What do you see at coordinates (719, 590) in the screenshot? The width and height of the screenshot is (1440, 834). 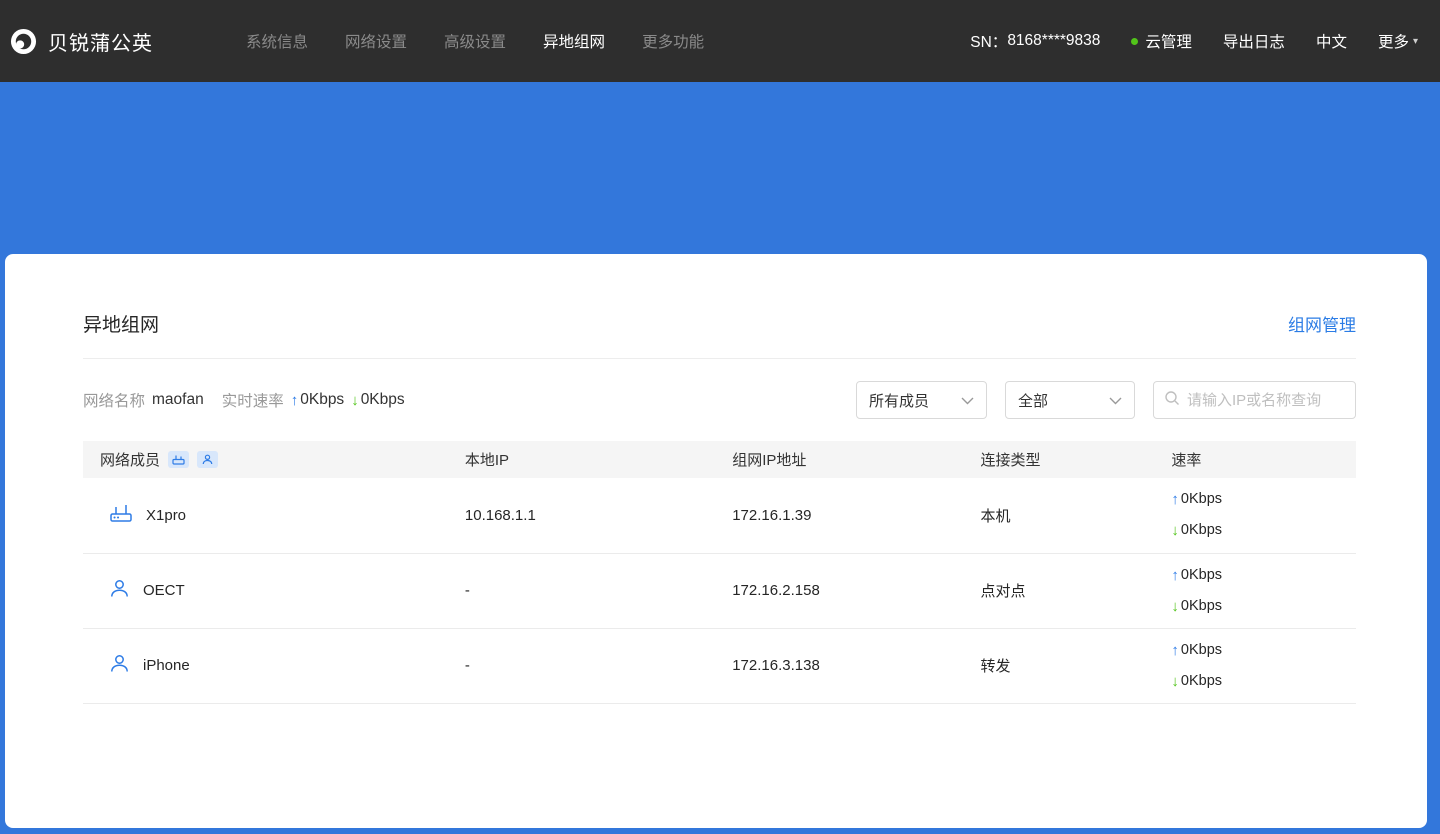 I see `table-row: OECT - 172.16.2.158 点对点 ↑ 0Kbps ↓ 0Kbps` at bounding box center [719, 590].